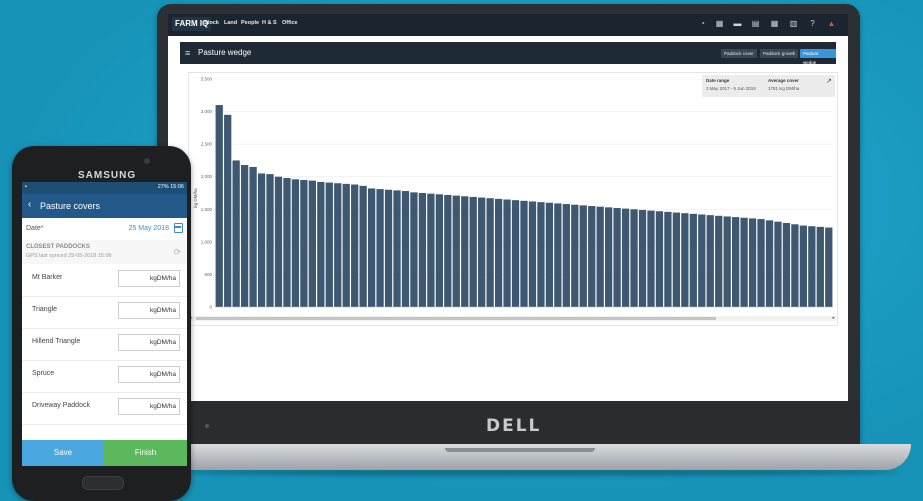 Image resolution: width=923 pixels, height=501 pixels. What do you see at coordinates (178, 228) in the screenshot?
I see `calendar-icon` at bounding box center [178, 228].